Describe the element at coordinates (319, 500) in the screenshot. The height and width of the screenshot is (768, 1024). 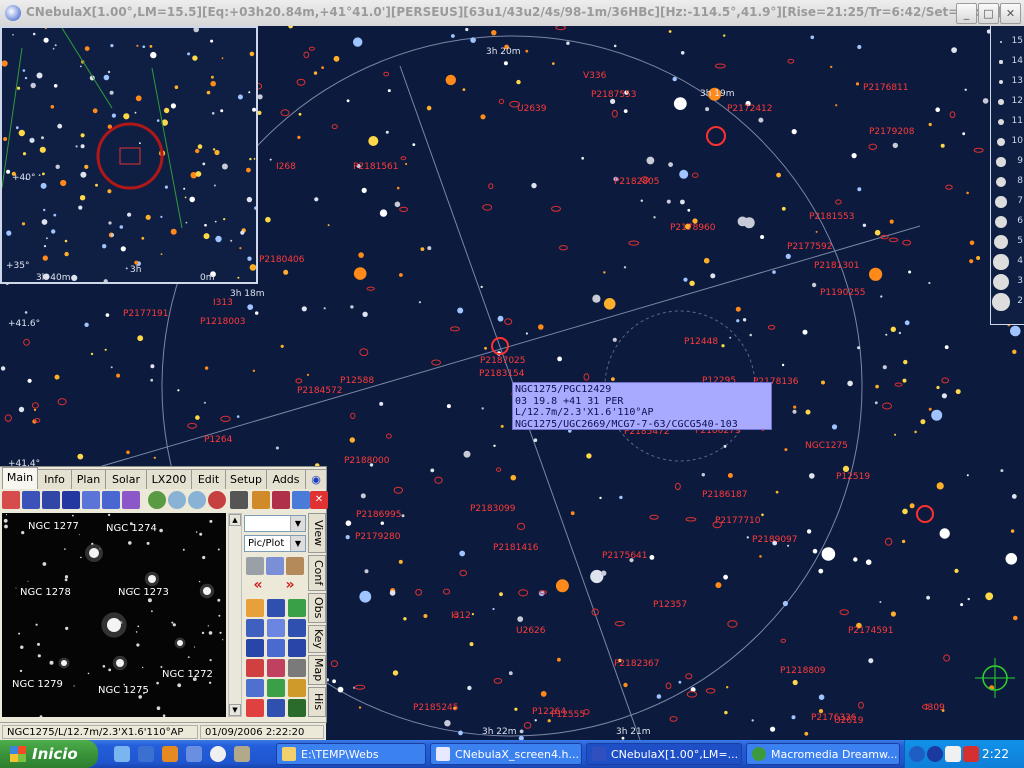
I see `close-panel-icon: ✕` at that location.